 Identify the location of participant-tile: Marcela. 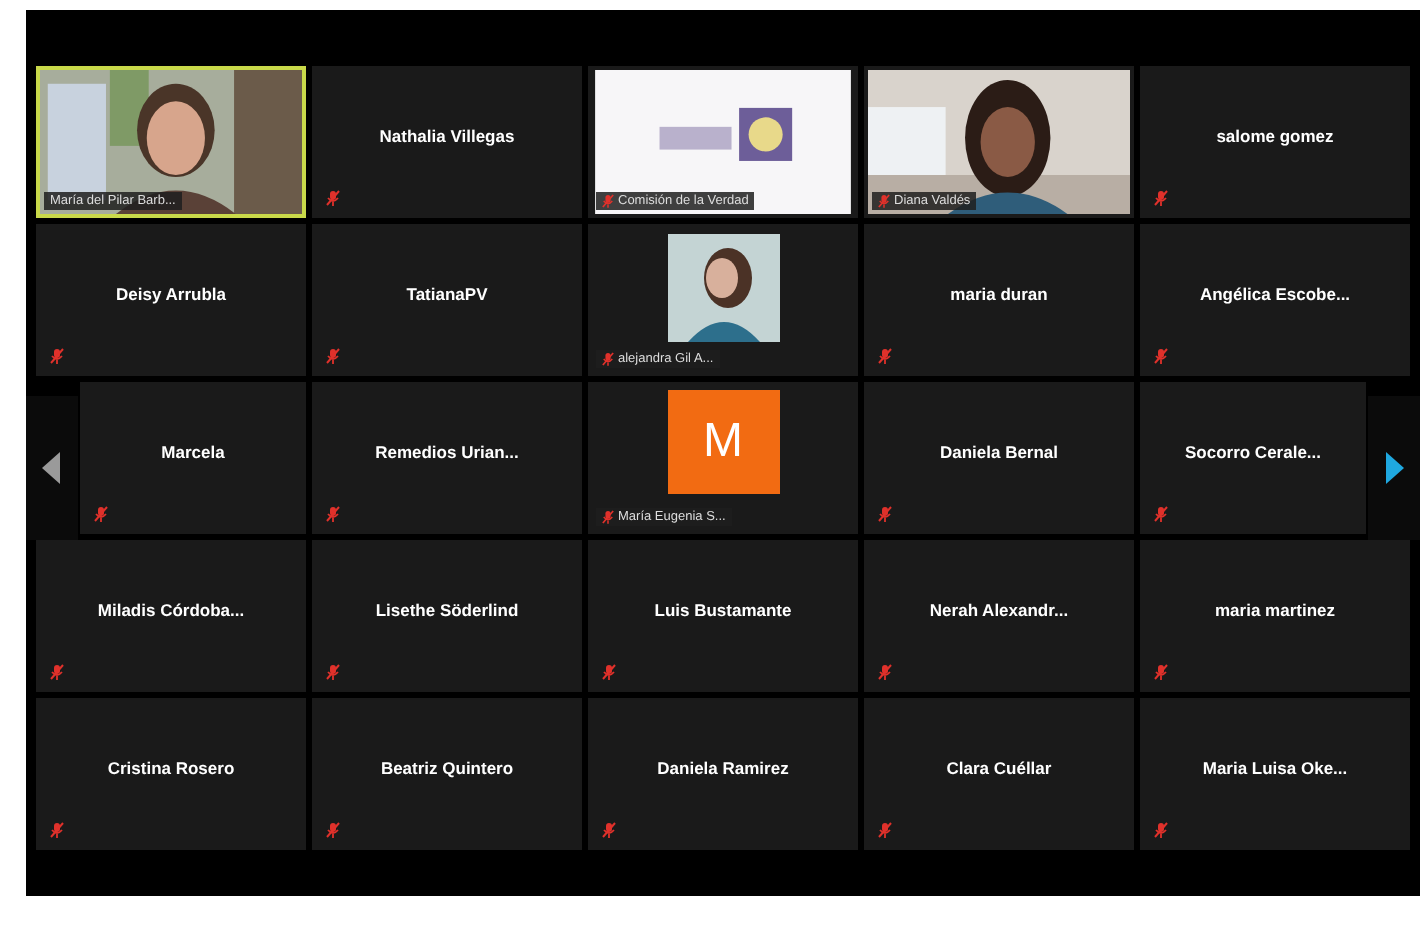
(193, 458).